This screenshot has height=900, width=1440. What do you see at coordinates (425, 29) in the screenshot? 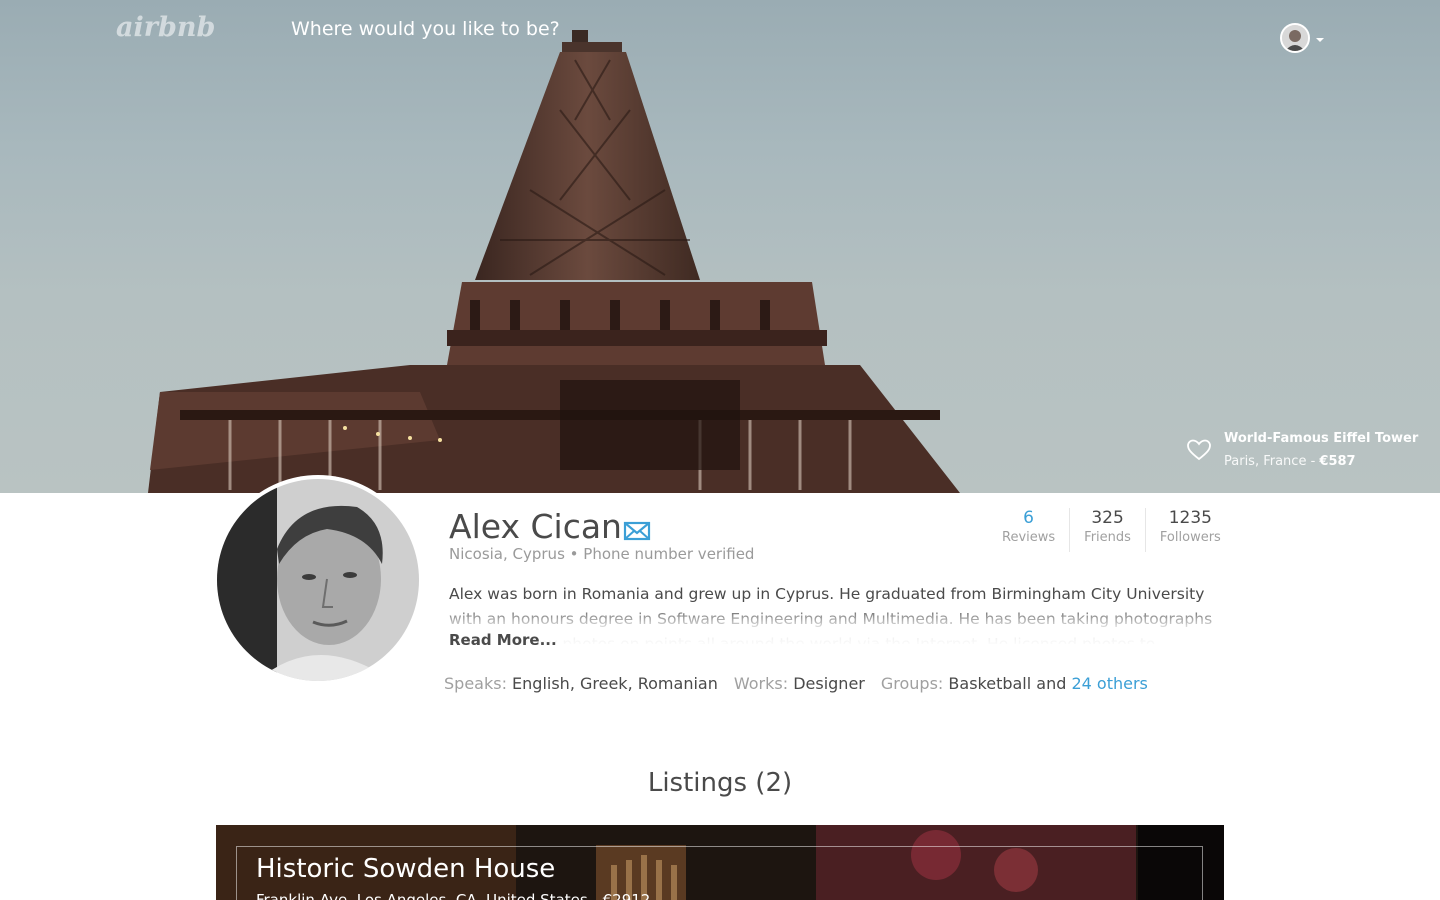
I see `search-prompt: Where would you like to be?` at bounding box center [425, 29].